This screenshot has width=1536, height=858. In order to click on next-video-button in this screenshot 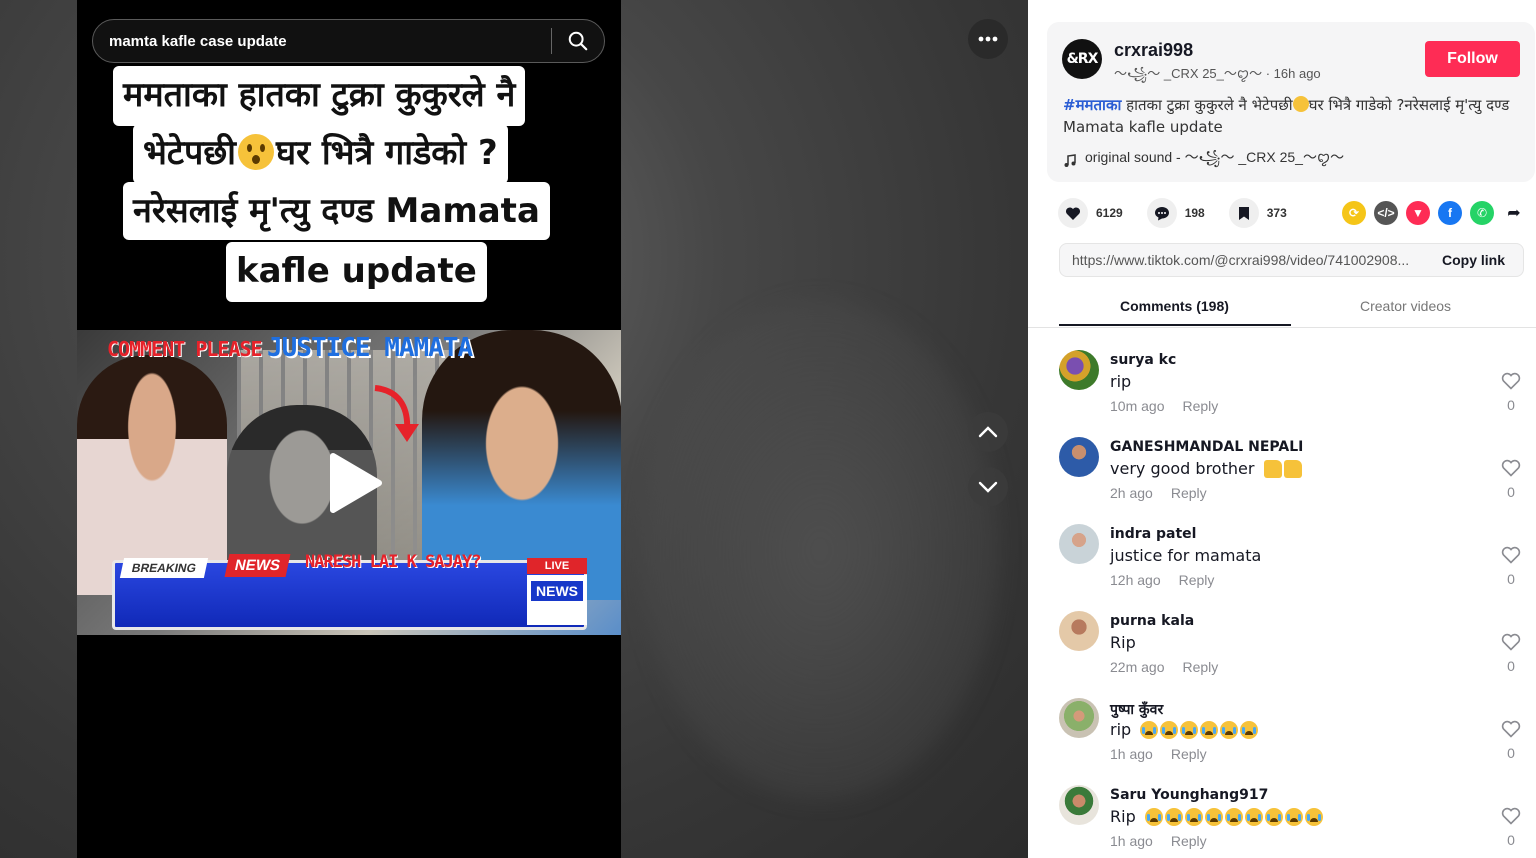, I will do `click(988, 487)`.